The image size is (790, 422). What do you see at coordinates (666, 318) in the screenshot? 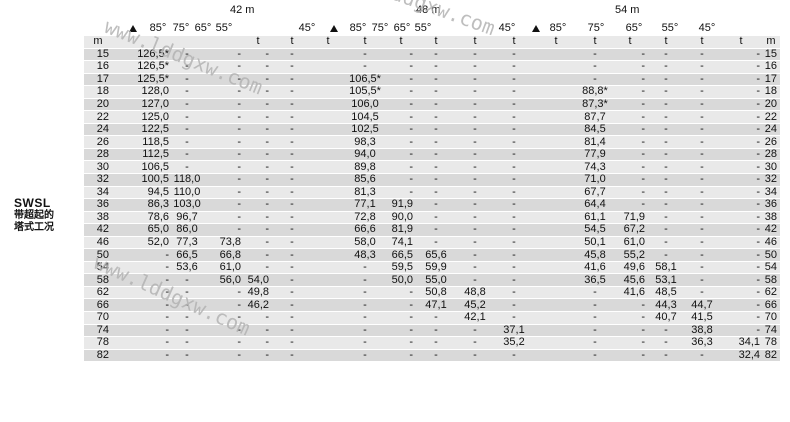
I see `capacity-cell: 40,7` at bounding box center [666, 318].